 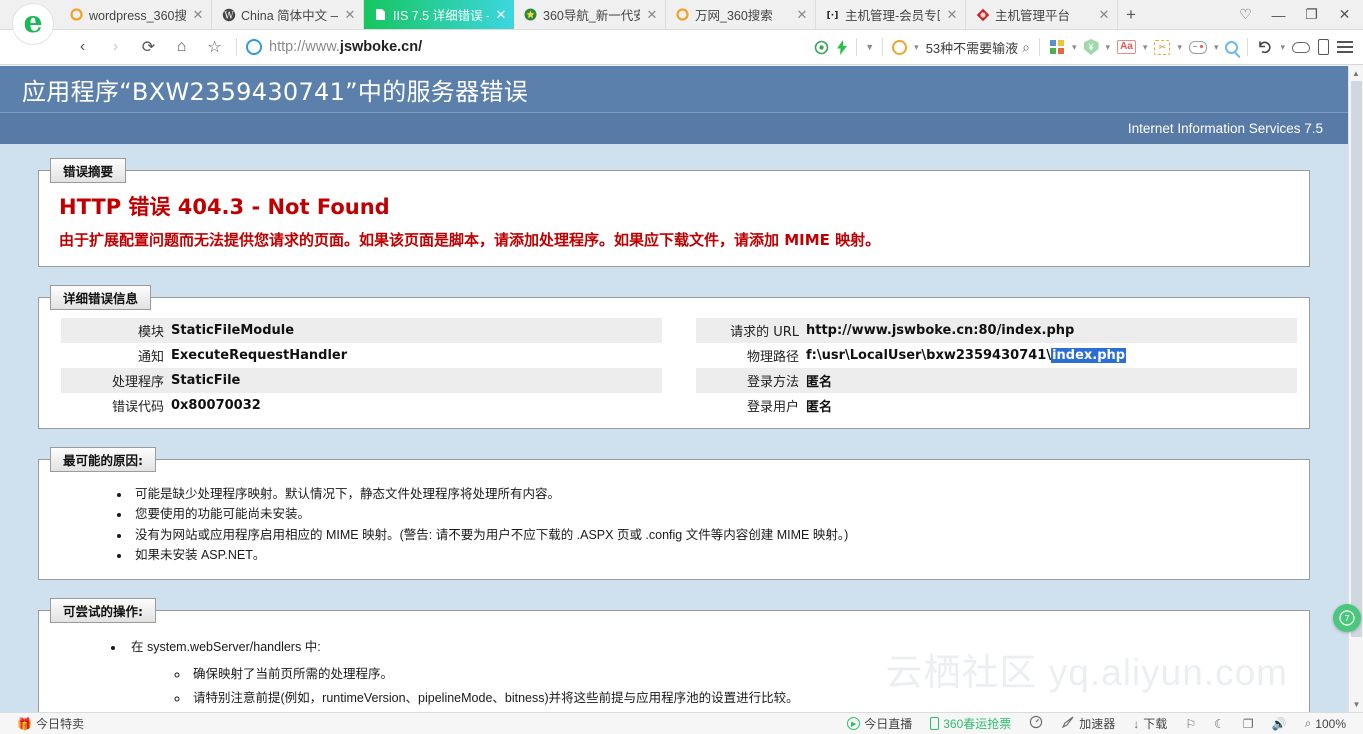 I want to click on hamburger-glyph, so click(x=1345, y=47).